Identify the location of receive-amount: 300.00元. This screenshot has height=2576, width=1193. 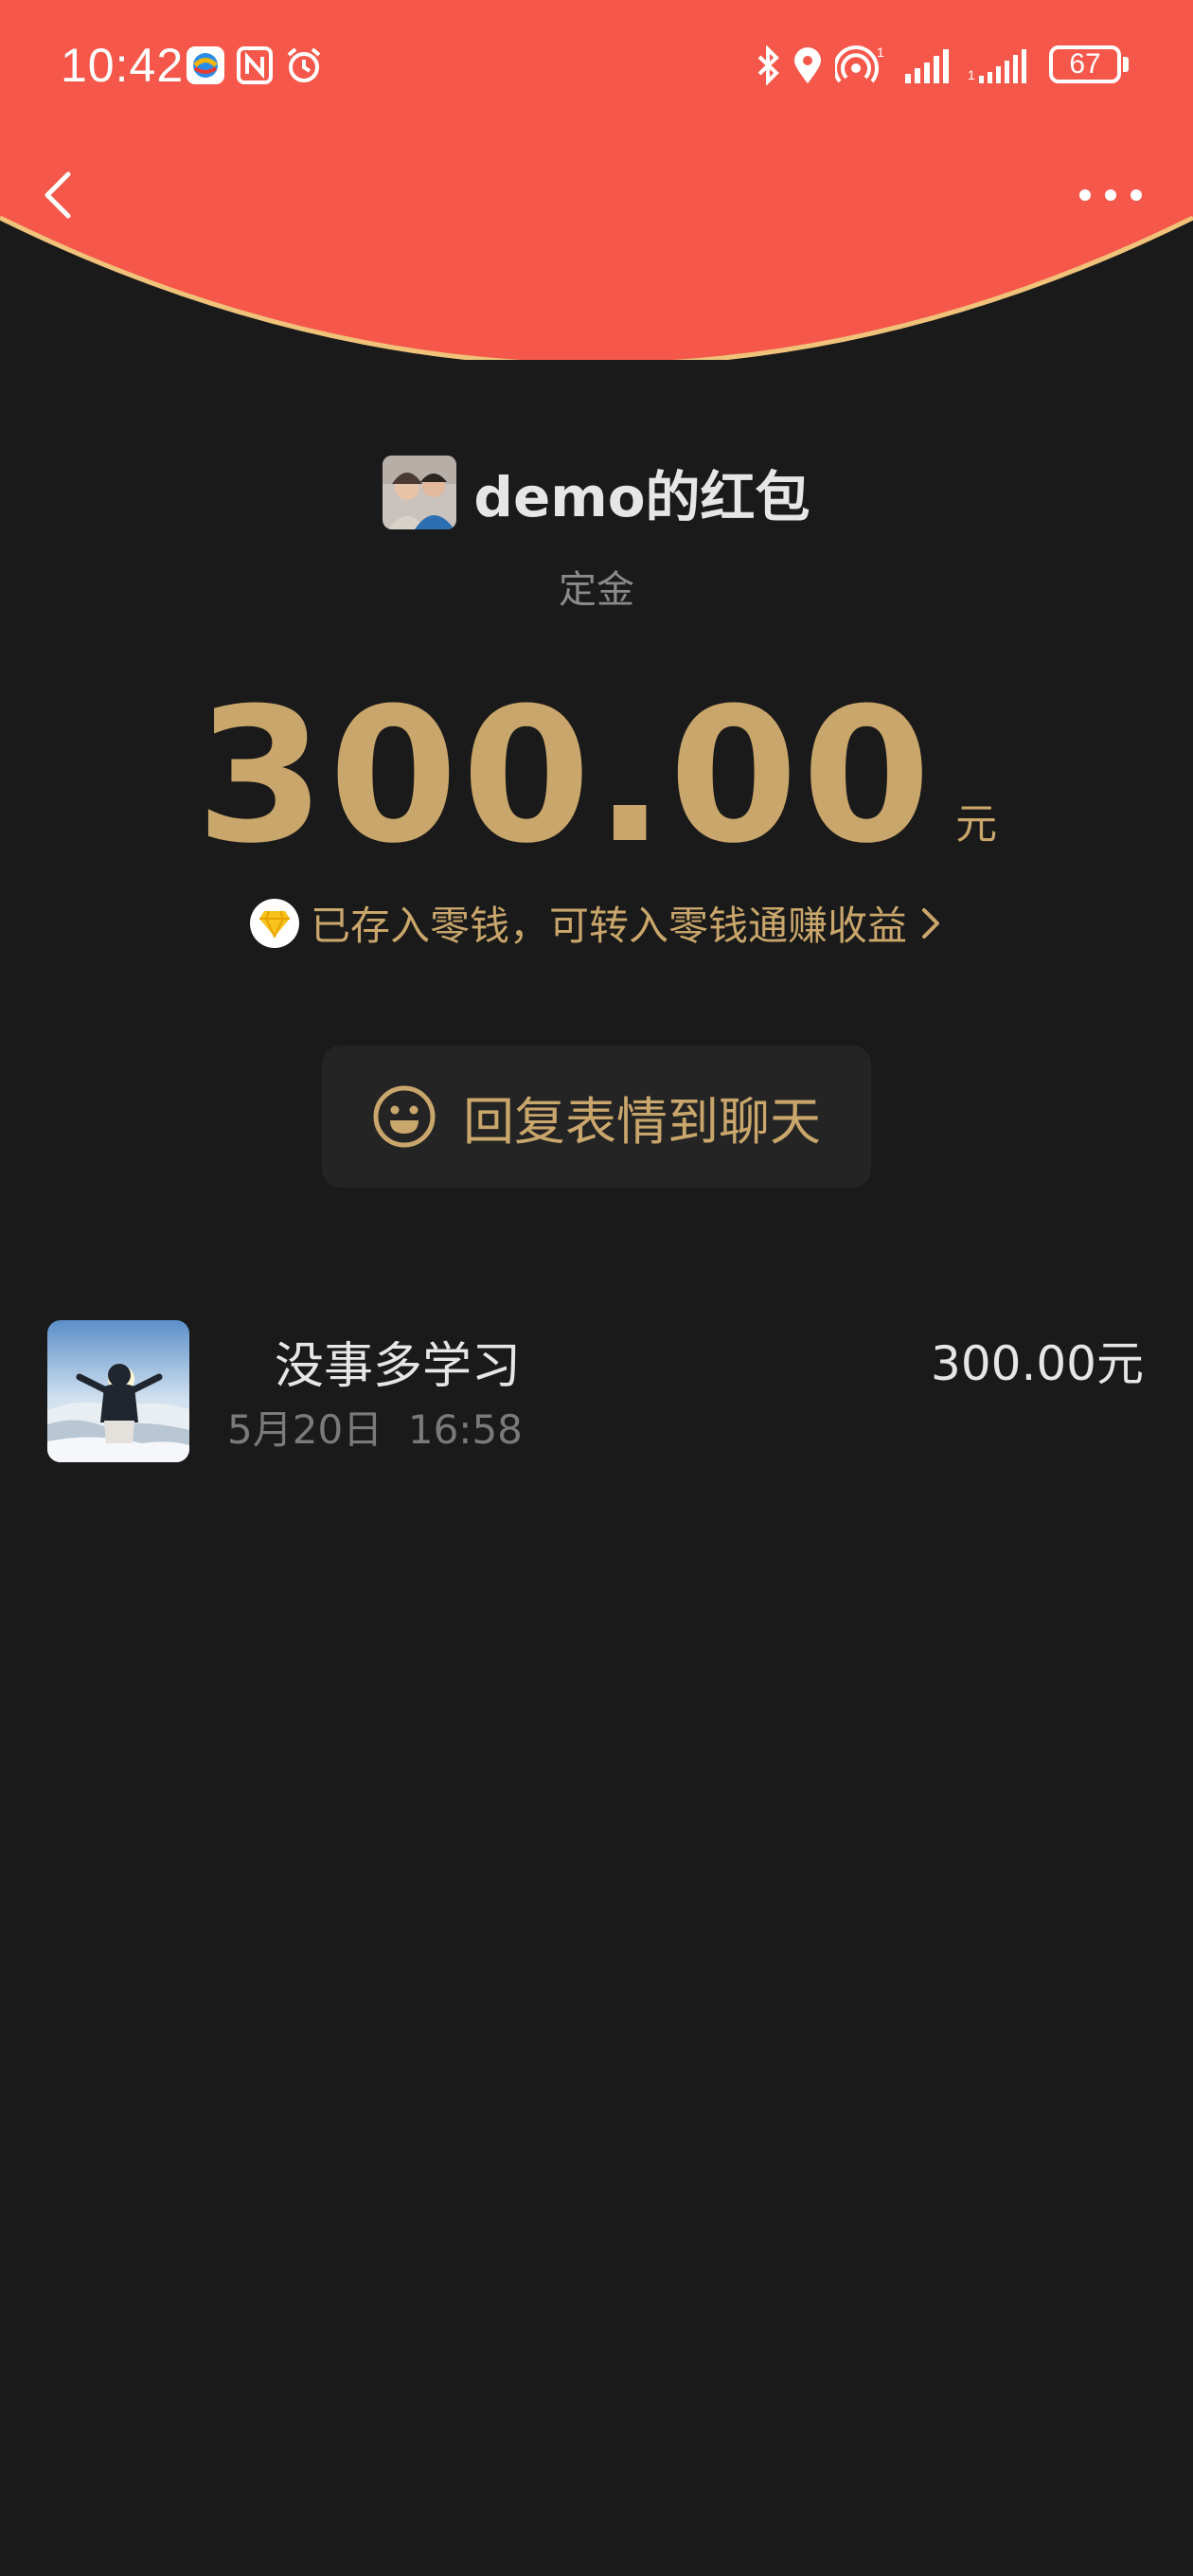
(1037, 1363).